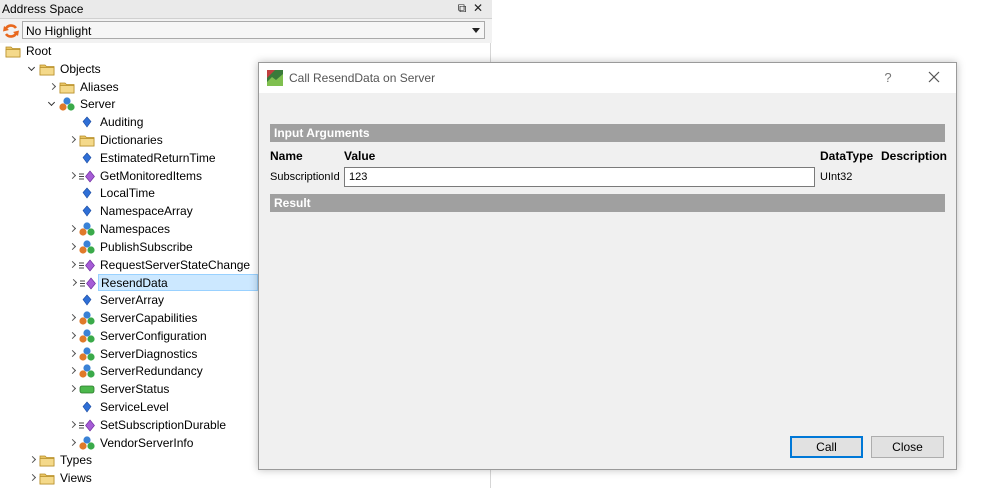 This screenshot has height=492, width=981. I want to click on panel-header: Address Space ⧉ ✕, so click(246, 9).